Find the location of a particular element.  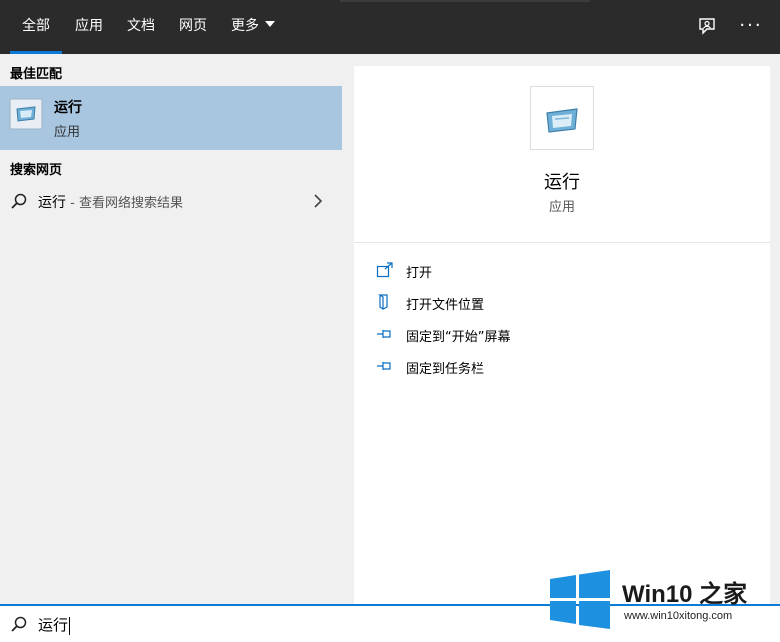

search-input: 运行 is located at coordinates (54, 624).